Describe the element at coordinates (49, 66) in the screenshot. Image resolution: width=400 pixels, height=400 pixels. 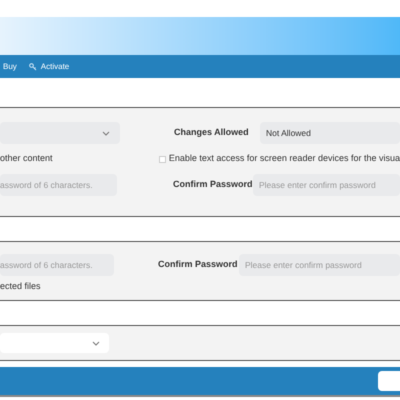
I see `menu-item: Activate` at that location.